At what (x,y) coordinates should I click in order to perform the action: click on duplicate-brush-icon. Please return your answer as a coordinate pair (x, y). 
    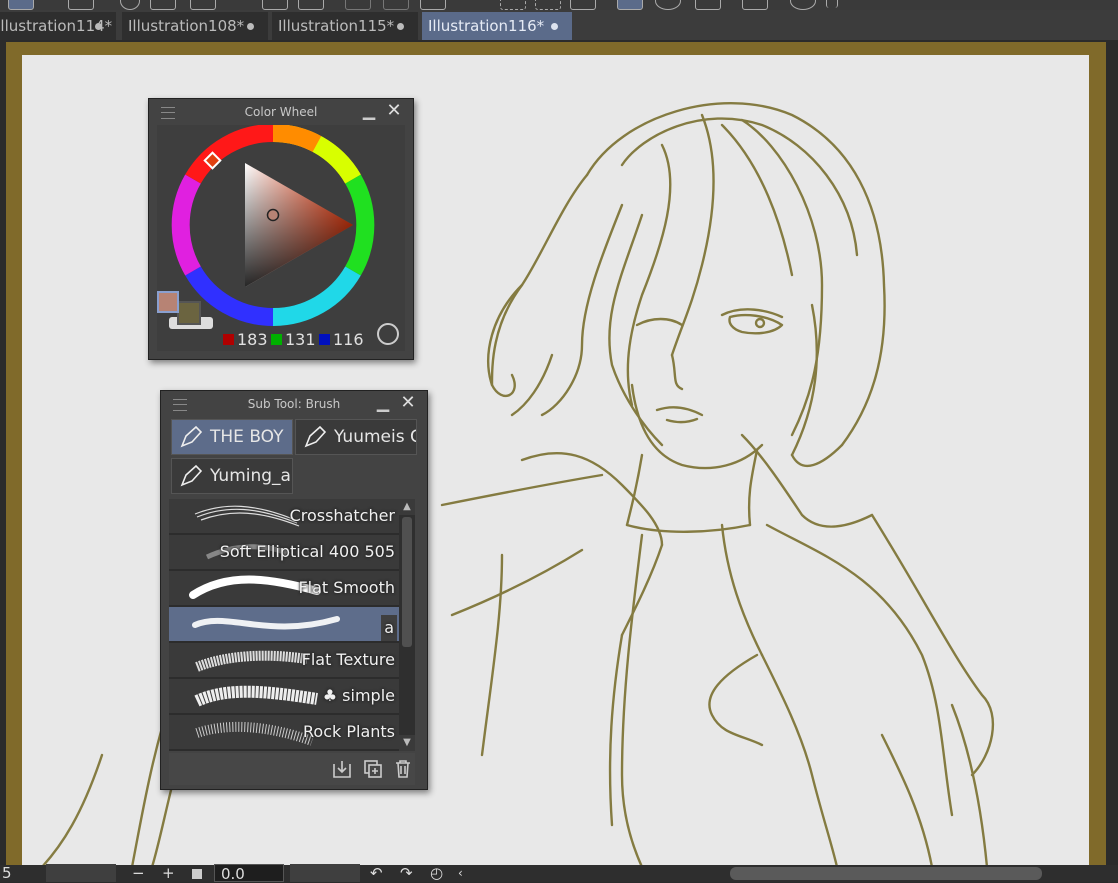
    Looking at the image, I should click on (373, 769).